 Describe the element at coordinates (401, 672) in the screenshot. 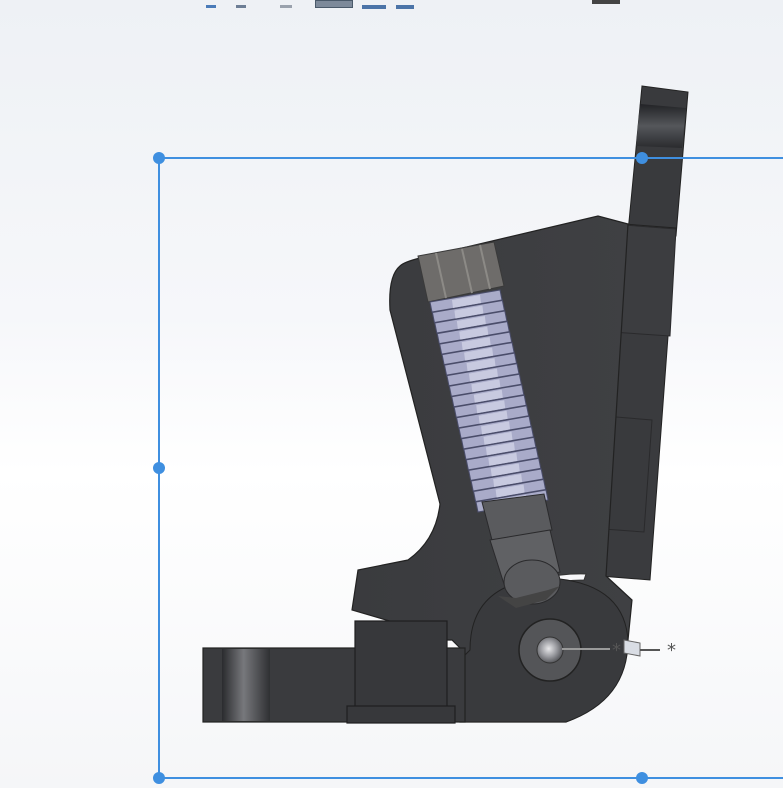

I see `clamp-block` at that location.